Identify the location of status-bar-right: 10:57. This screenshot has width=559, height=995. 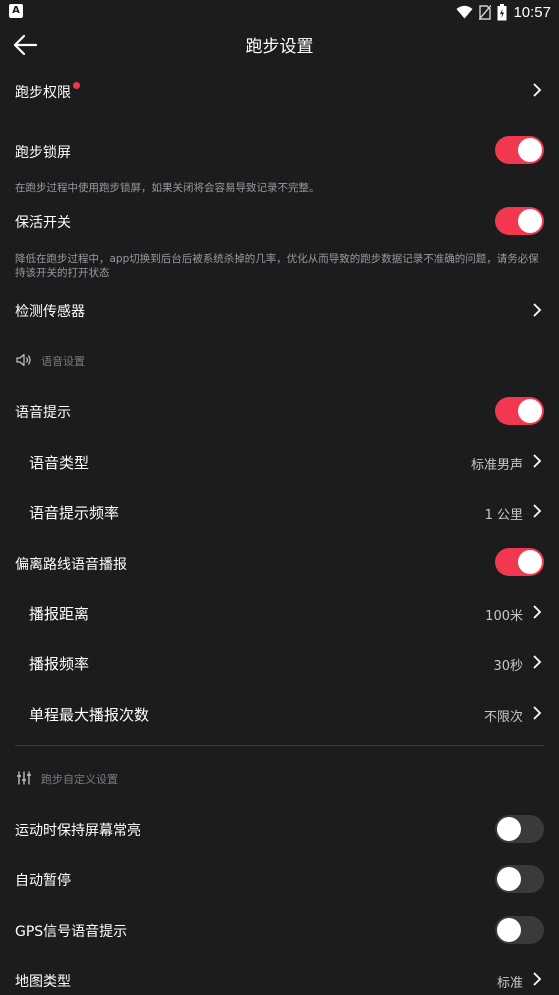
(503, 12).